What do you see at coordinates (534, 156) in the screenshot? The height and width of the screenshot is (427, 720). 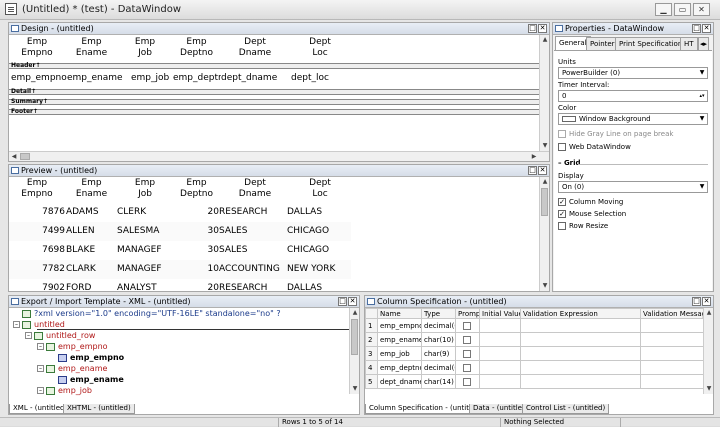 I see `scroll-right-icon: ▶` at bounding box center [534, 156].